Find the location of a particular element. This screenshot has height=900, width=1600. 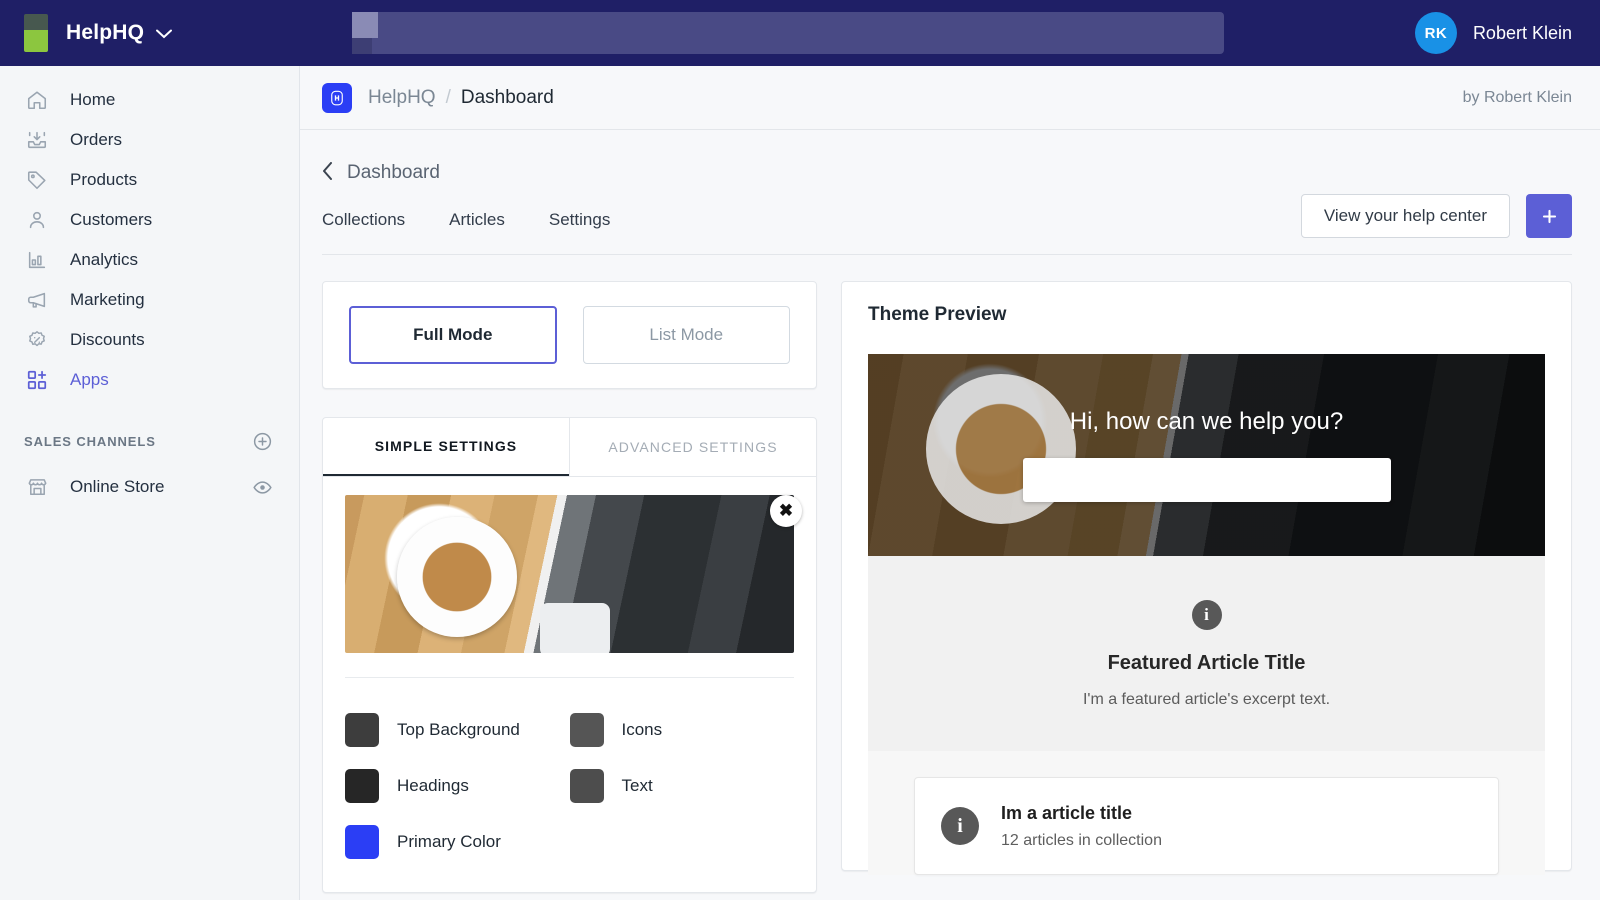

sidebar-item-label: Orders is located at coordinates (96, 139).